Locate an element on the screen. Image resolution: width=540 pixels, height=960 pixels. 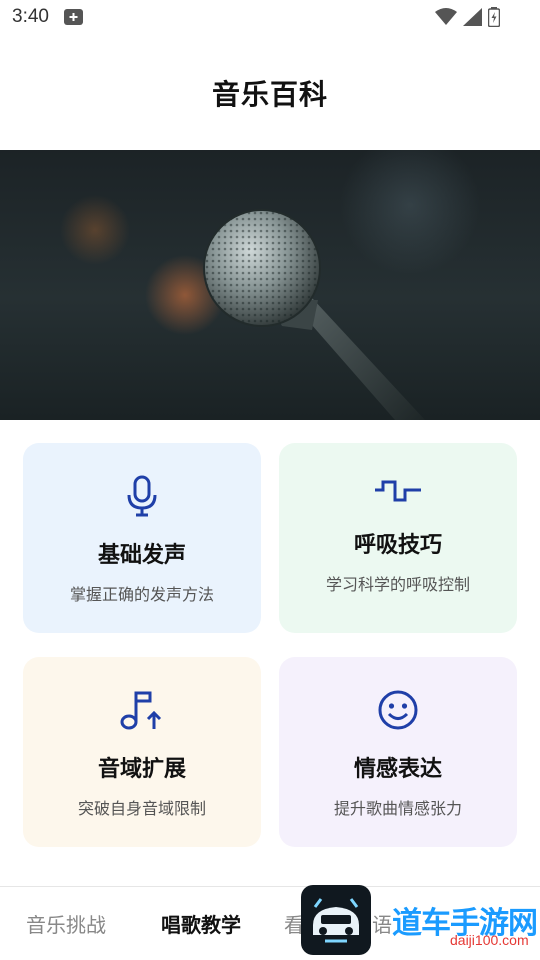
battery-icon is located at coordinates (494, 17).